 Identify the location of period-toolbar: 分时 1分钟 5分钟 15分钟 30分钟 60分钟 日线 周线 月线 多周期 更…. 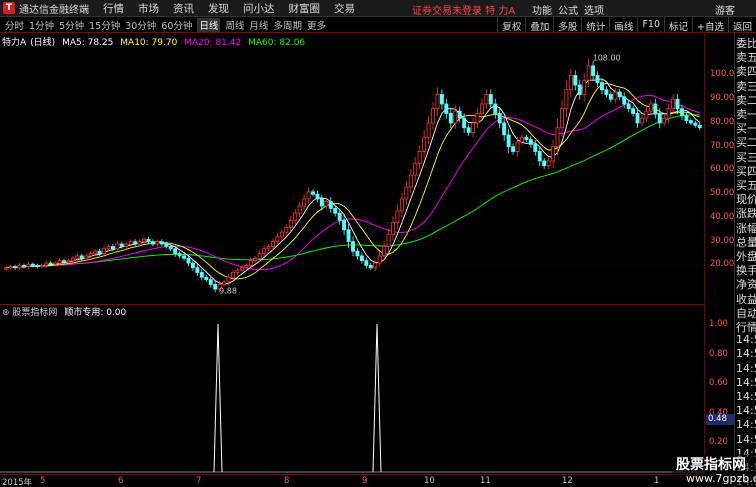
(378, 25).